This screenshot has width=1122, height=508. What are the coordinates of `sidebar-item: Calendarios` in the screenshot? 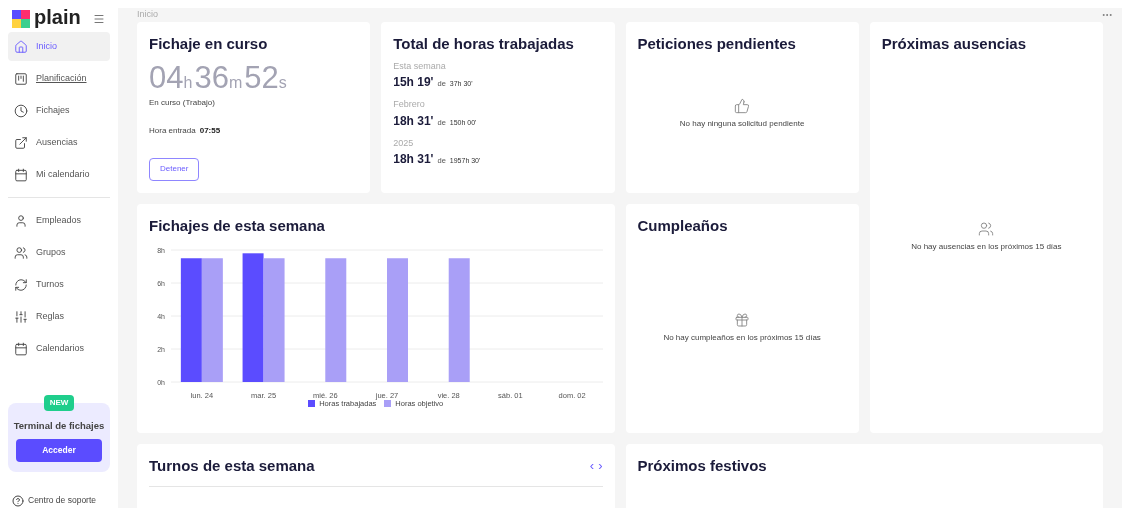 It's located at (59, 348).